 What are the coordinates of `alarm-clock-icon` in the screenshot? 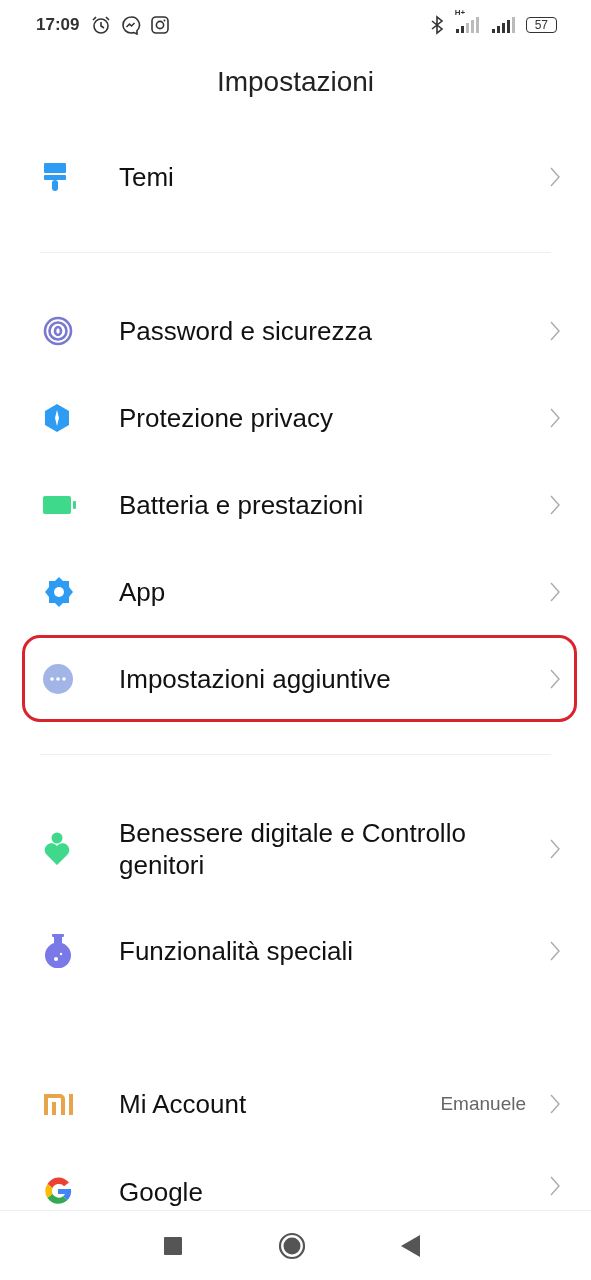 It's located at (101, 25).